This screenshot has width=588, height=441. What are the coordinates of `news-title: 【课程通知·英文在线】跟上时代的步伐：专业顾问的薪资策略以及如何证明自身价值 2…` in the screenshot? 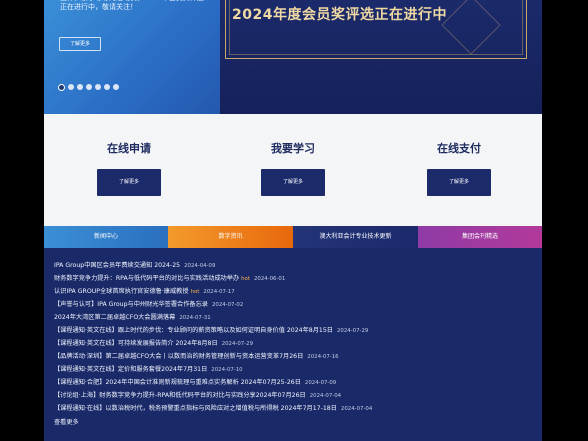 It's located at (193, 330).